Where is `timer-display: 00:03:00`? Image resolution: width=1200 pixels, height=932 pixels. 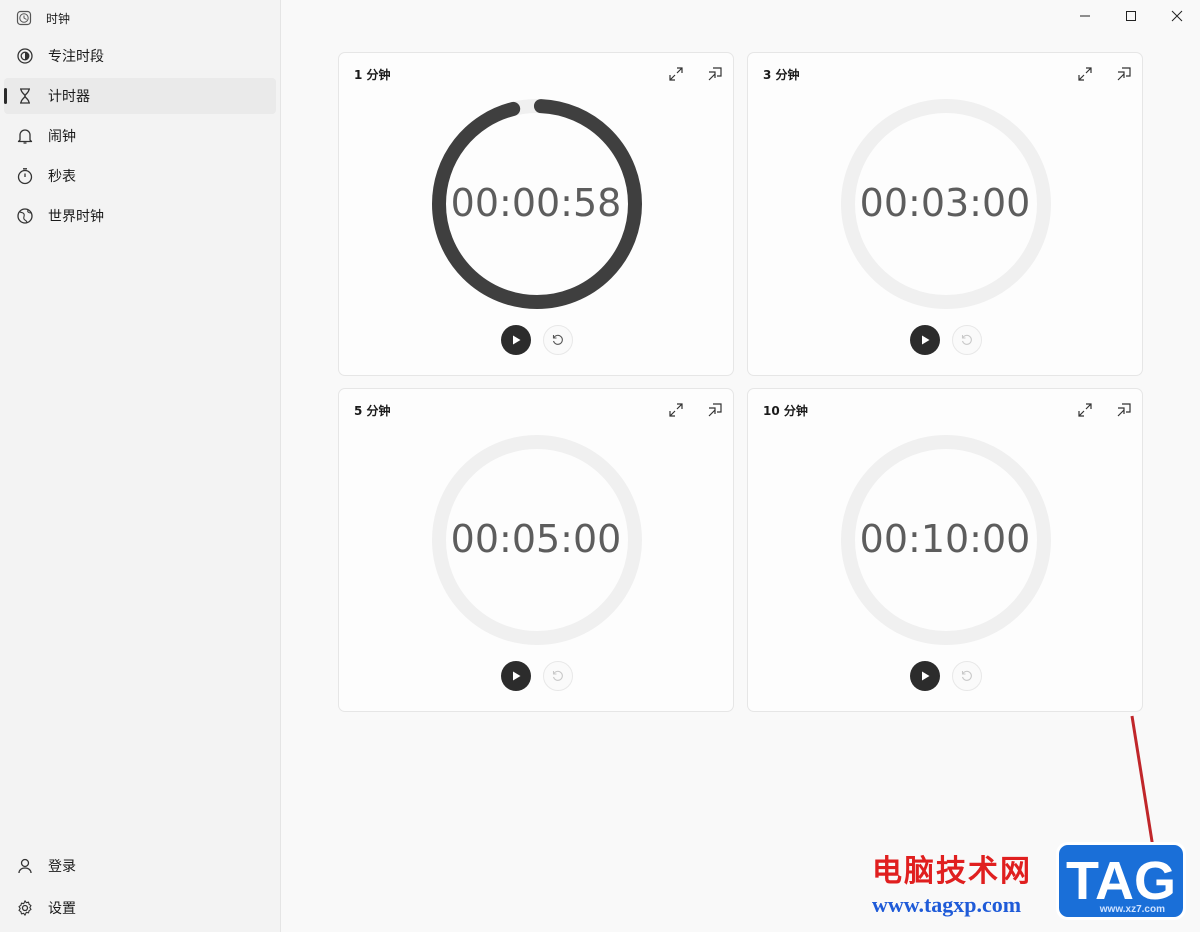
timer-display: 00:03:00 is located at coordinates (945, 203).